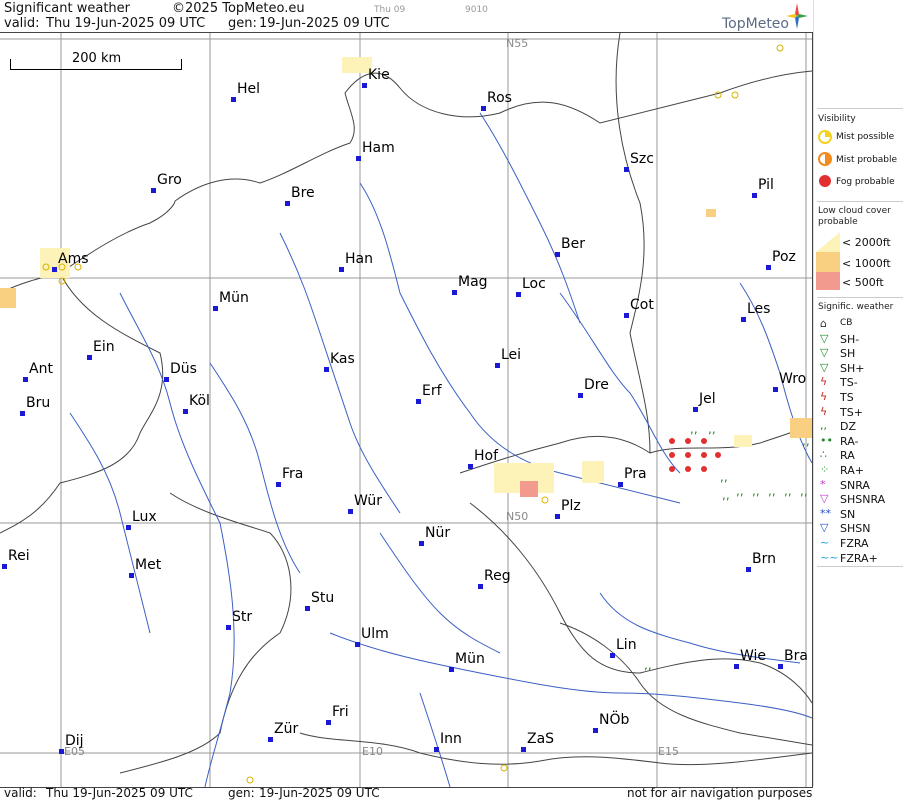 This screenshot has width=904, height=801. I want to click on snra-icon: *, so click(823, 484).